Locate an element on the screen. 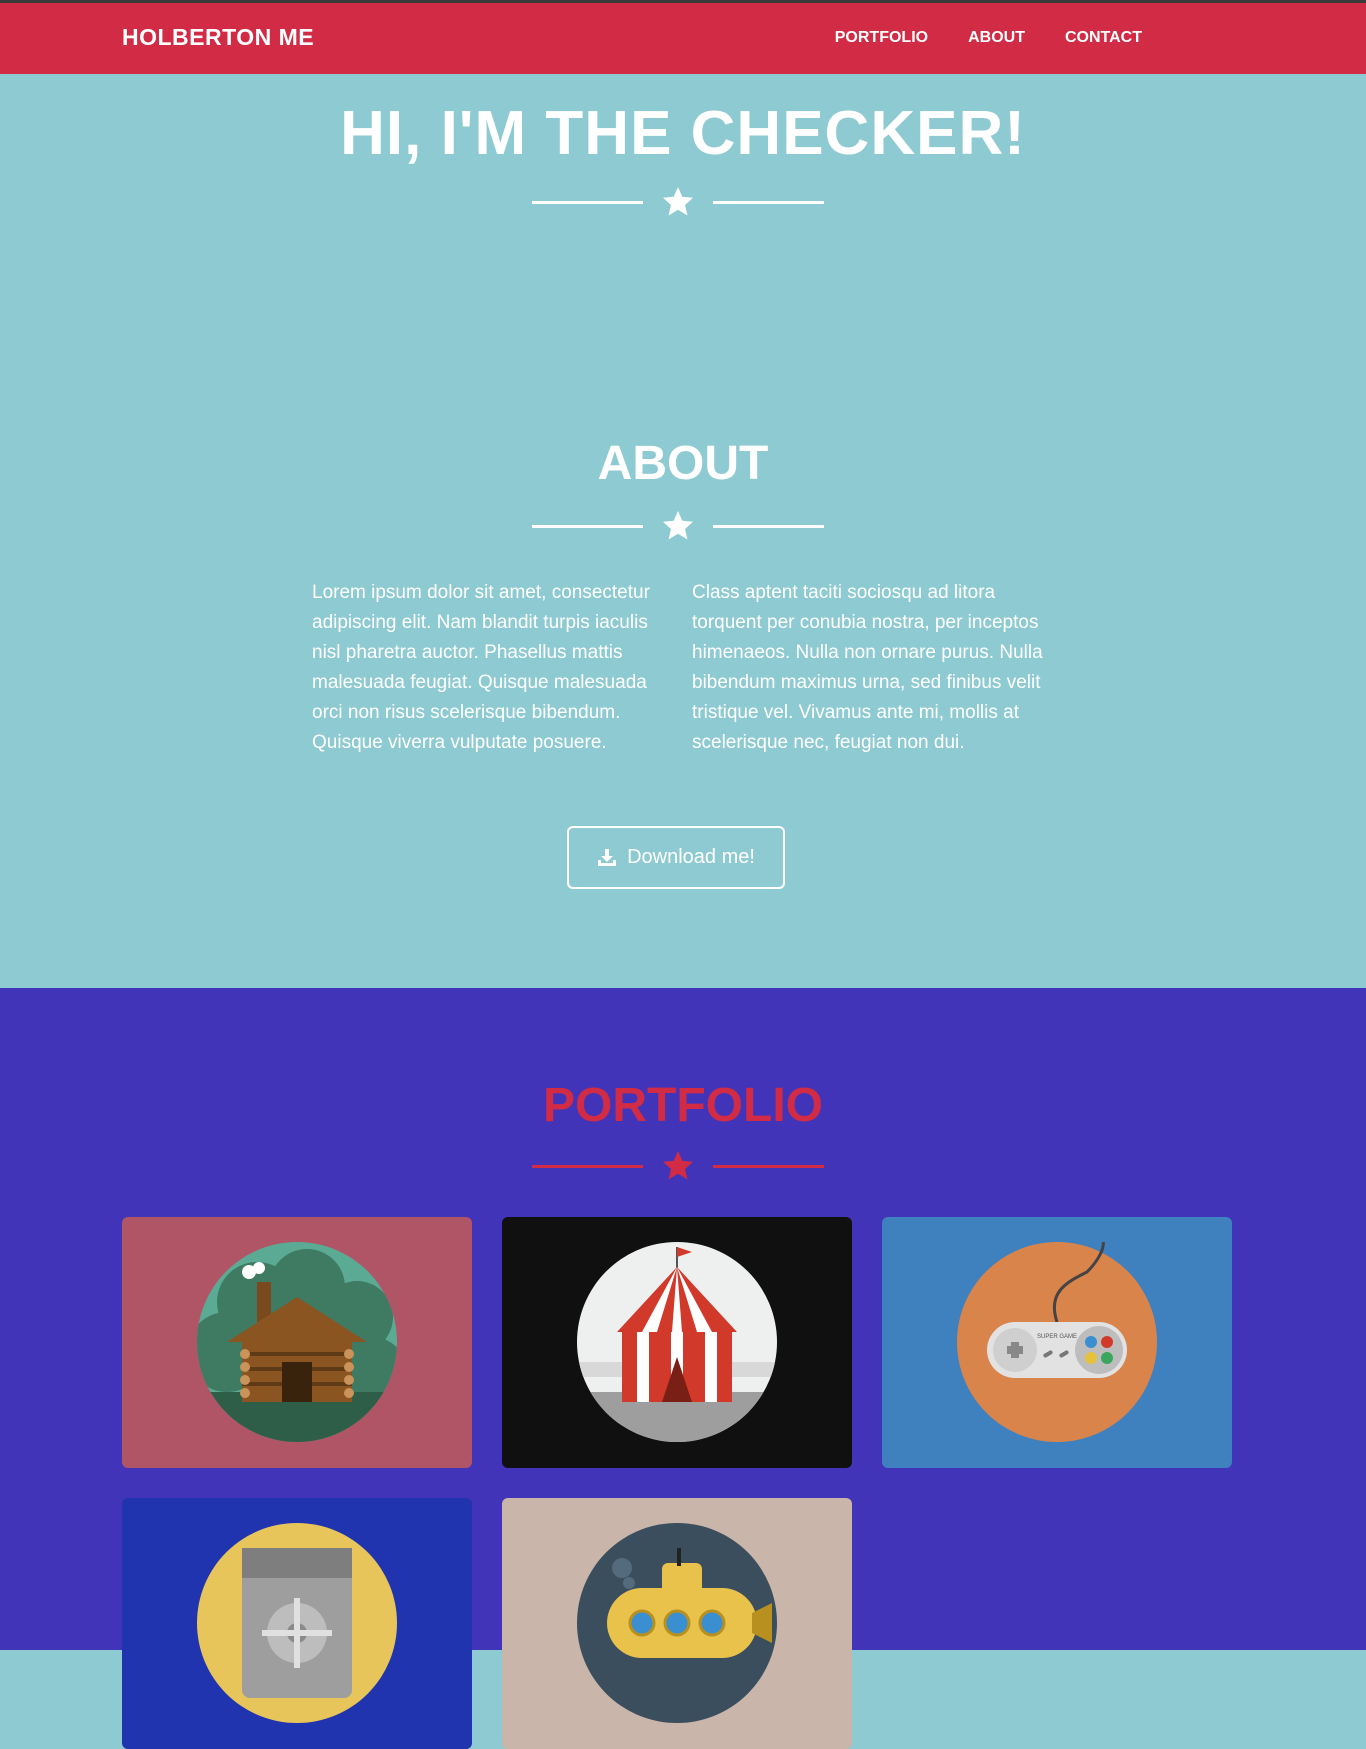 The width and height of the screenshot is (1366, 1749). nav-links: PORTFOLIO ABOUT CONTACT is located at coordinates (988, 38).